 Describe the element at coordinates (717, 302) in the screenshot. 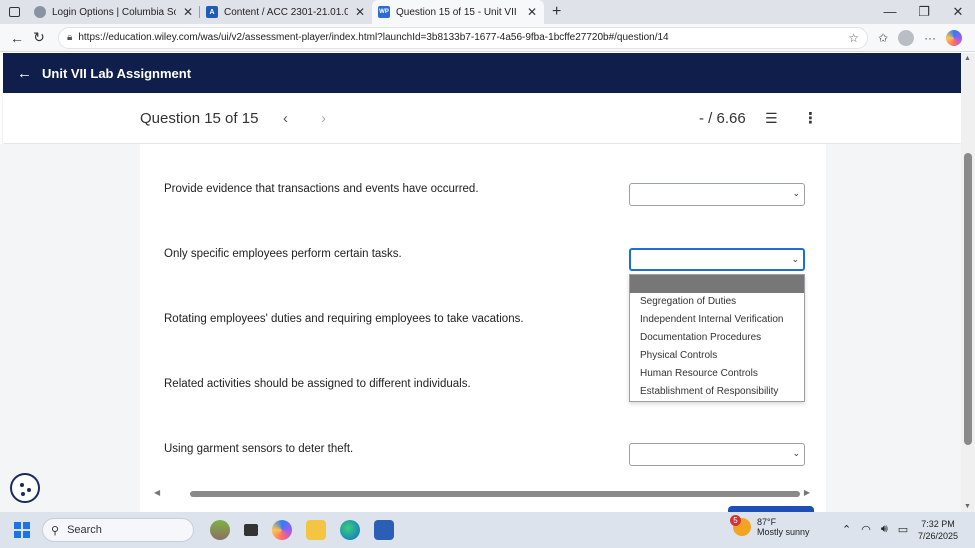

I see `dropdown-option: Segregation of Duties` at that location.